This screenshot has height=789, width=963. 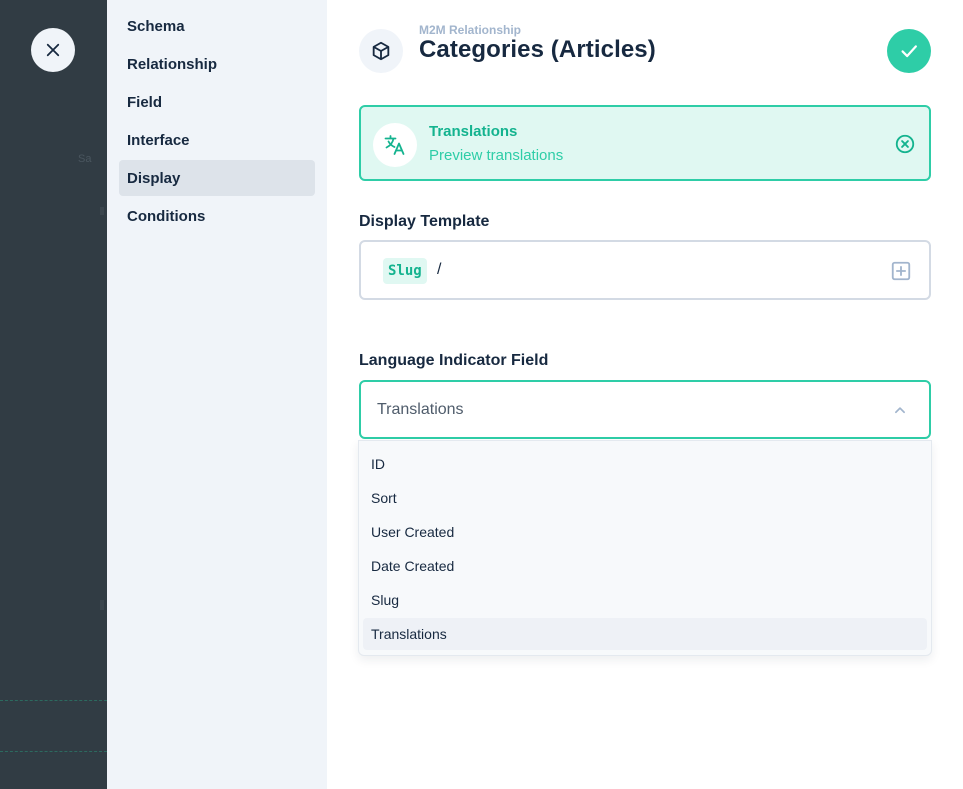 I want to click on option-slug: Slug, so click(x=645, y=600).